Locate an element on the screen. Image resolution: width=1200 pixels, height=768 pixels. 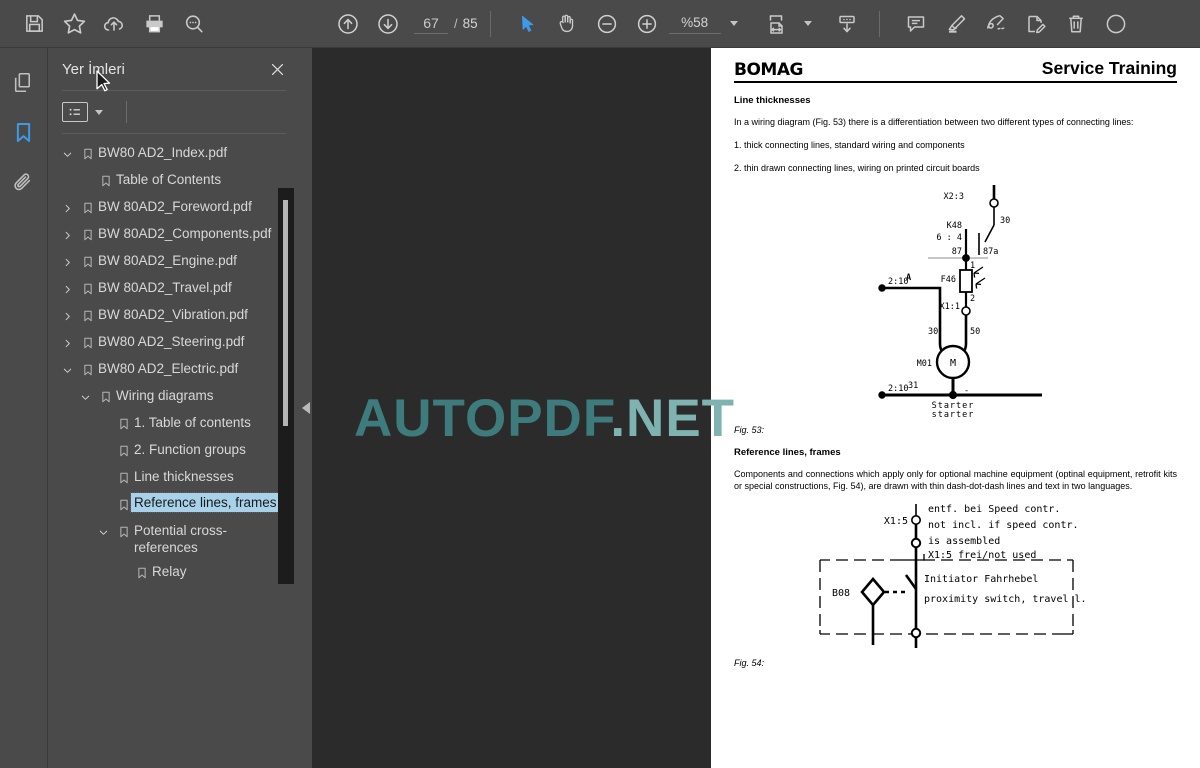
rail-item-pages is located at coordinates (24, 82).